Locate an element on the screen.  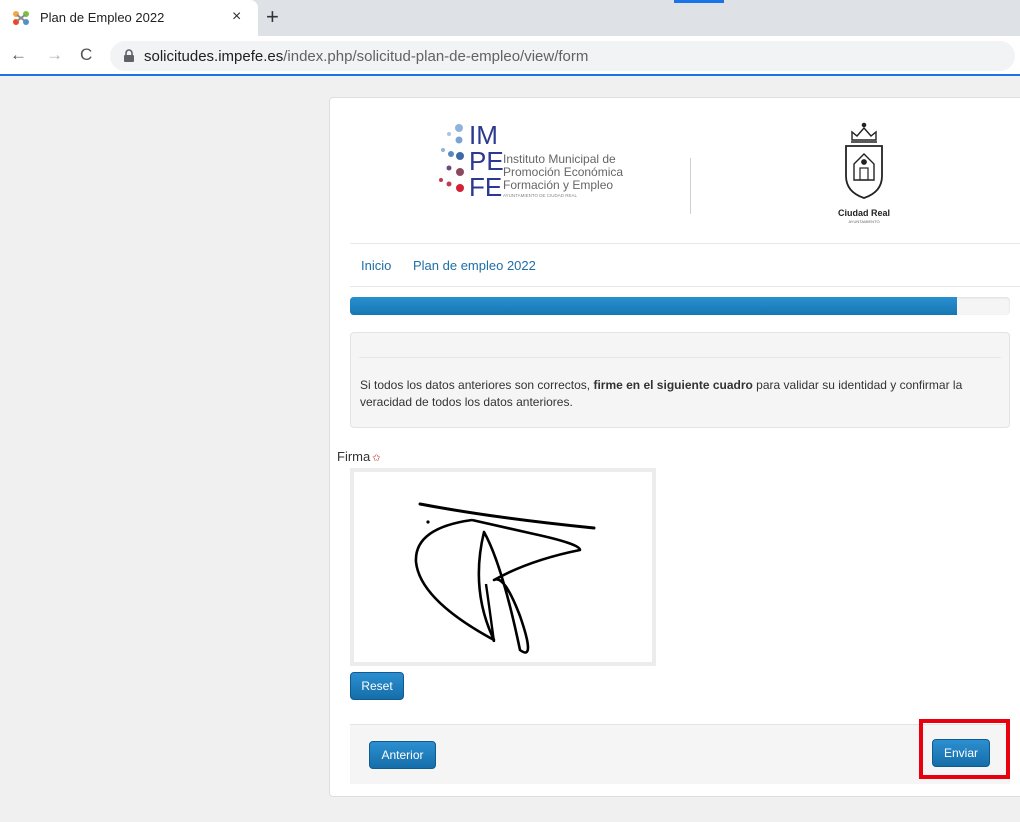
required-star-icon: ✩ is located at coordinates (376, 458).